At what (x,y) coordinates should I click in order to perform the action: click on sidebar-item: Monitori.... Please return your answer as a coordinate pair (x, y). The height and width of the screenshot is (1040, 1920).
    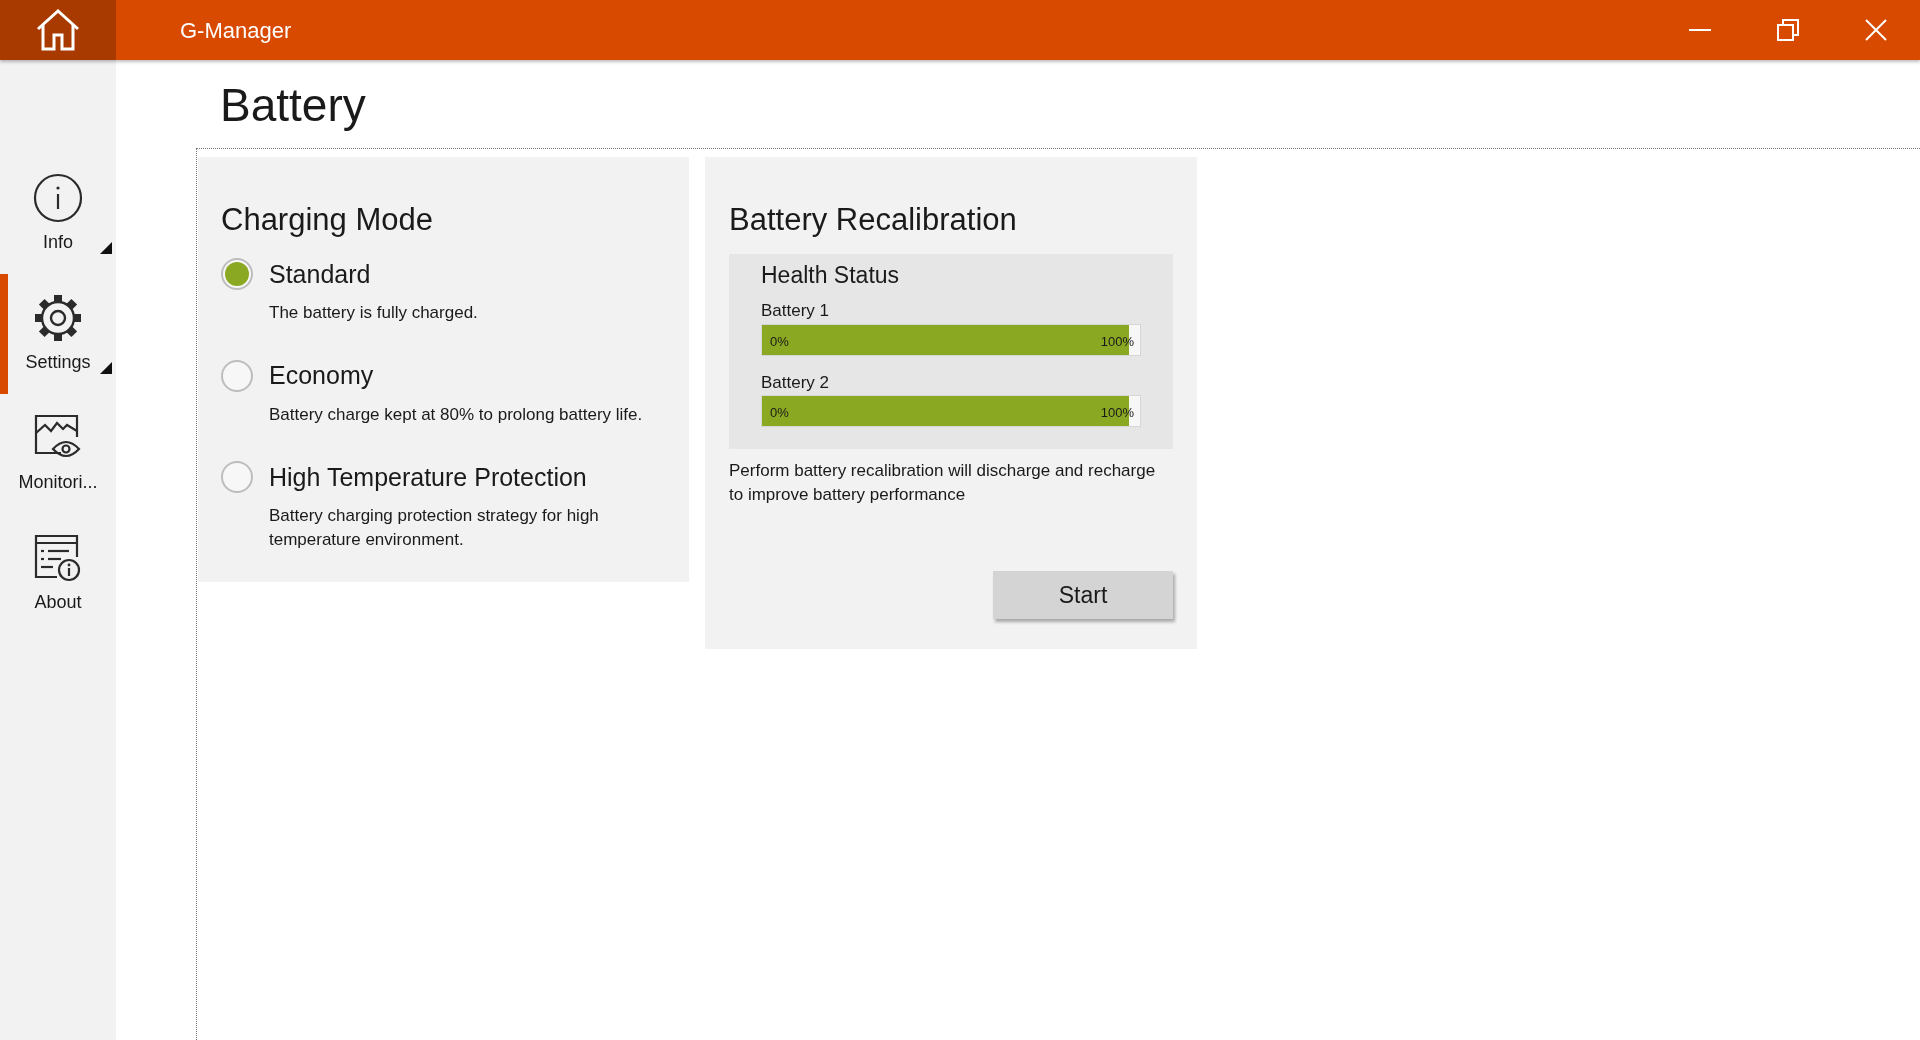
    Looking at the image, I should click on (58, 454).